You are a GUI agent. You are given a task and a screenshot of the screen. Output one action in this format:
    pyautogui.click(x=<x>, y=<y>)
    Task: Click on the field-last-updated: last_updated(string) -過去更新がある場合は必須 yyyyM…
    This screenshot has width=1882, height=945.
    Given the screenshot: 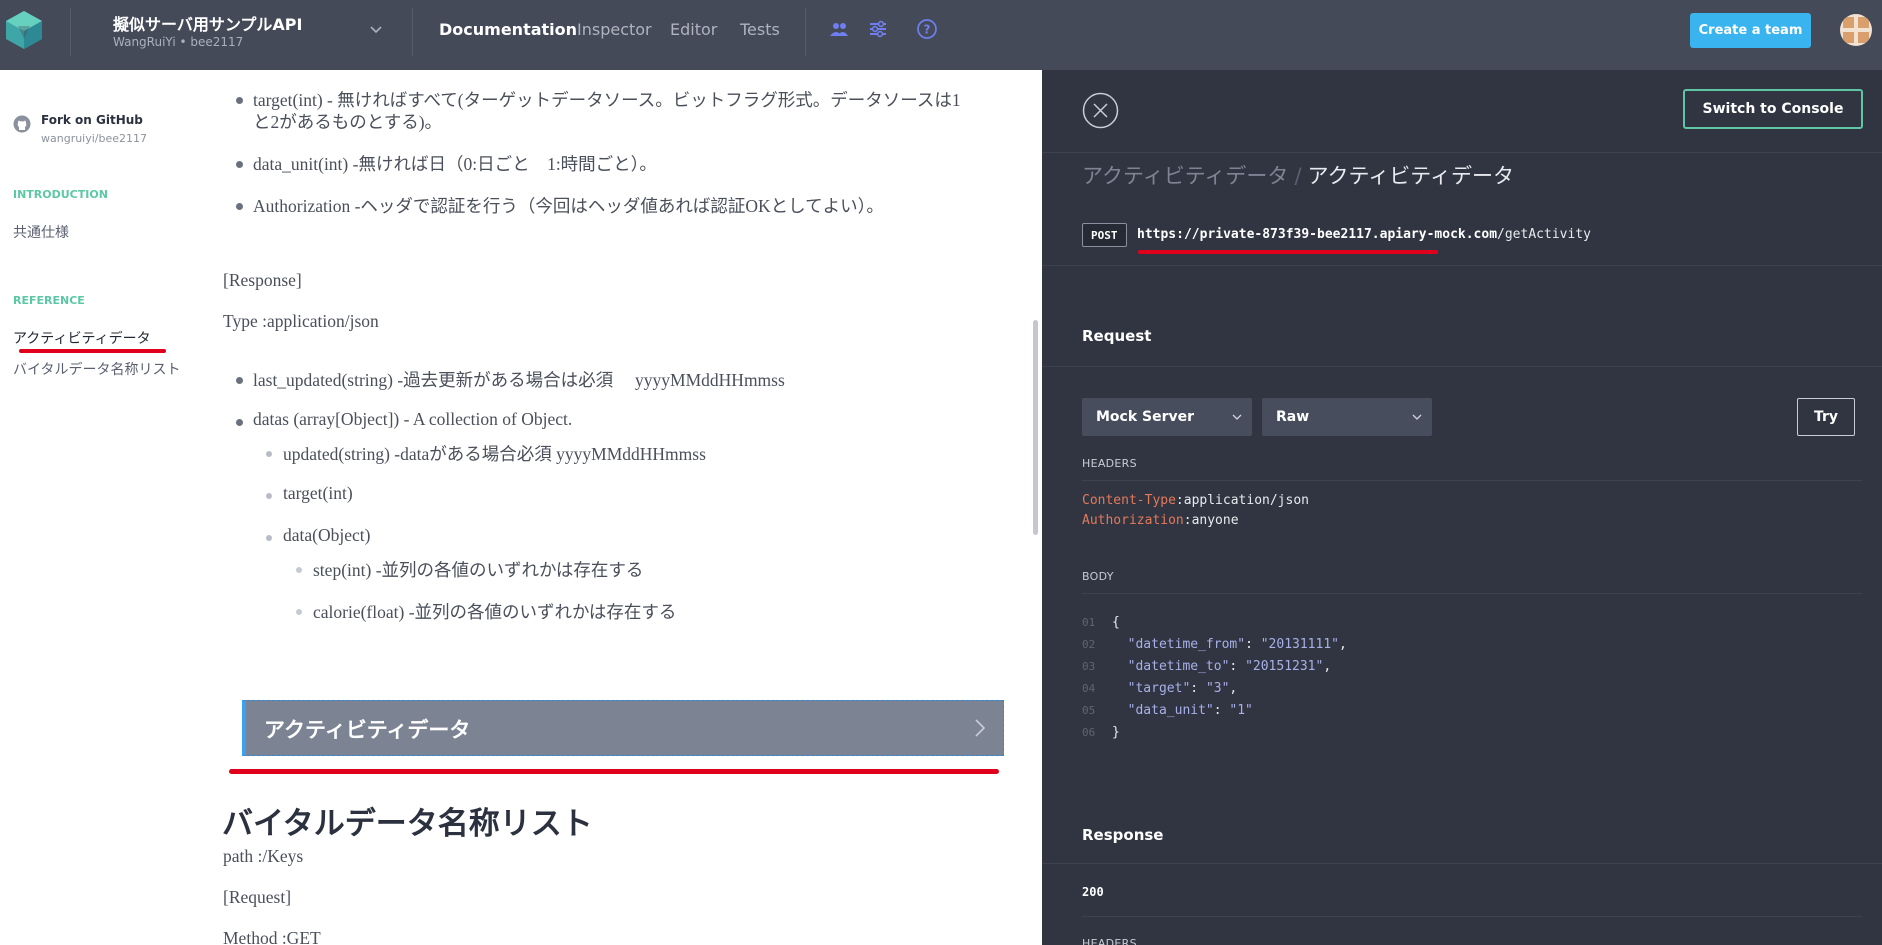 What is the action you would take?
    pyautogui.click(x=519, y=380)
    